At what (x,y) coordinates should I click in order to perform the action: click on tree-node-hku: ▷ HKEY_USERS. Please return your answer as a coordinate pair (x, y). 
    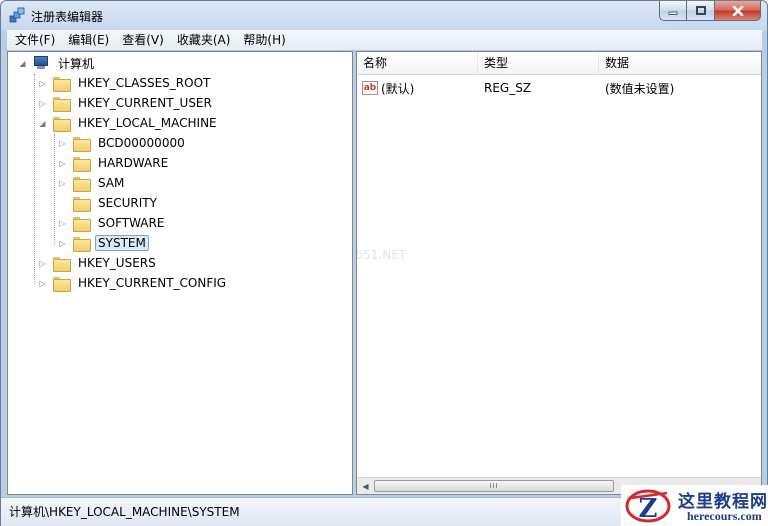
    Looking at the image, I should click on (98, 263).